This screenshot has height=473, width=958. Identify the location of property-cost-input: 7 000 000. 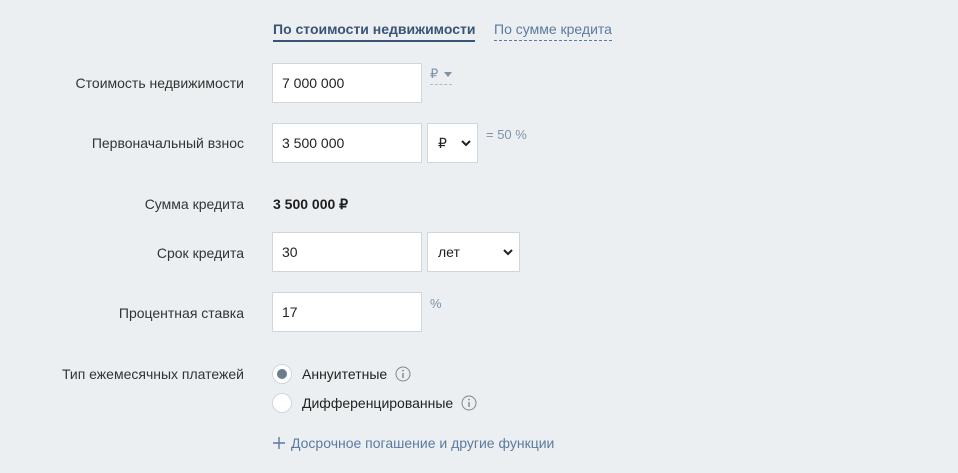
(347, 83).